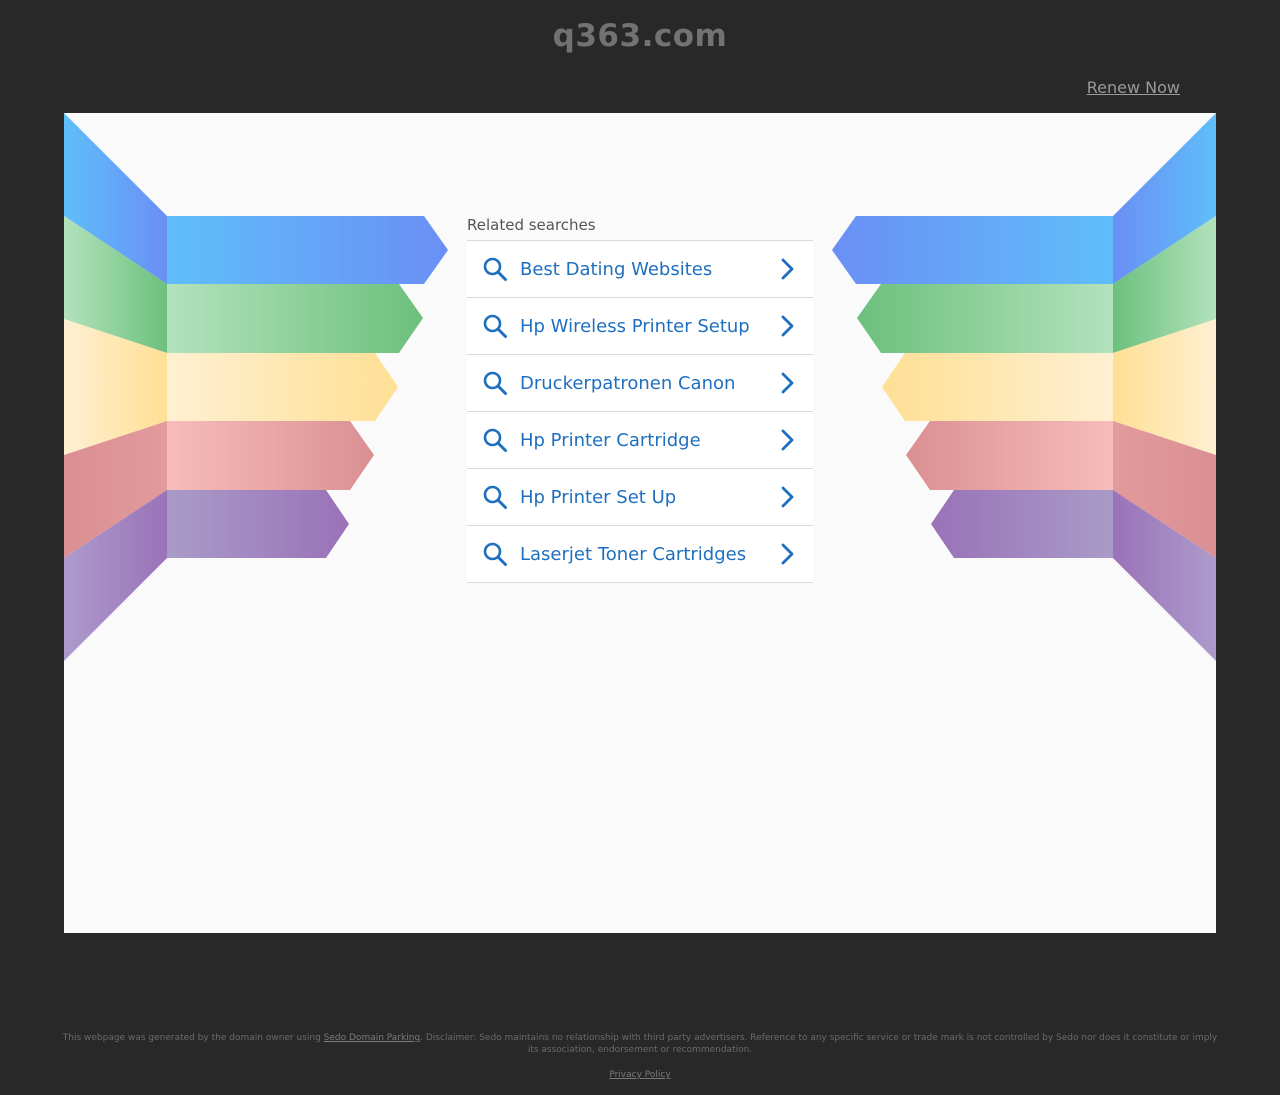 Image resolution: width=1280 pixels, height=1095 pixels. What do you see at coordinates (628, 383) in the screenshot?
I see `search-result-label: Druckerpatronen Canon` at bounding box center [628, 383].